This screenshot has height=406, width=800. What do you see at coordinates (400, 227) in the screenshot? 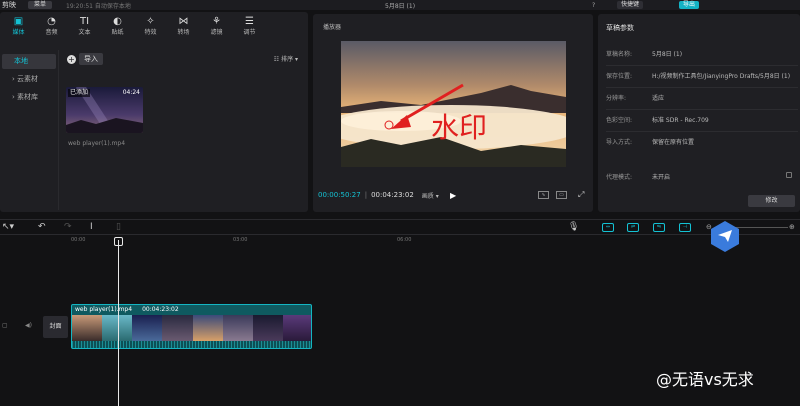
I see `timeline-toolbar: ↖▾ ↶ ↷ I ▯ 🎙 ⇔ ⇌ ⇋ ⊣ ⊖ ⊕` at bounding box center [400, 227].